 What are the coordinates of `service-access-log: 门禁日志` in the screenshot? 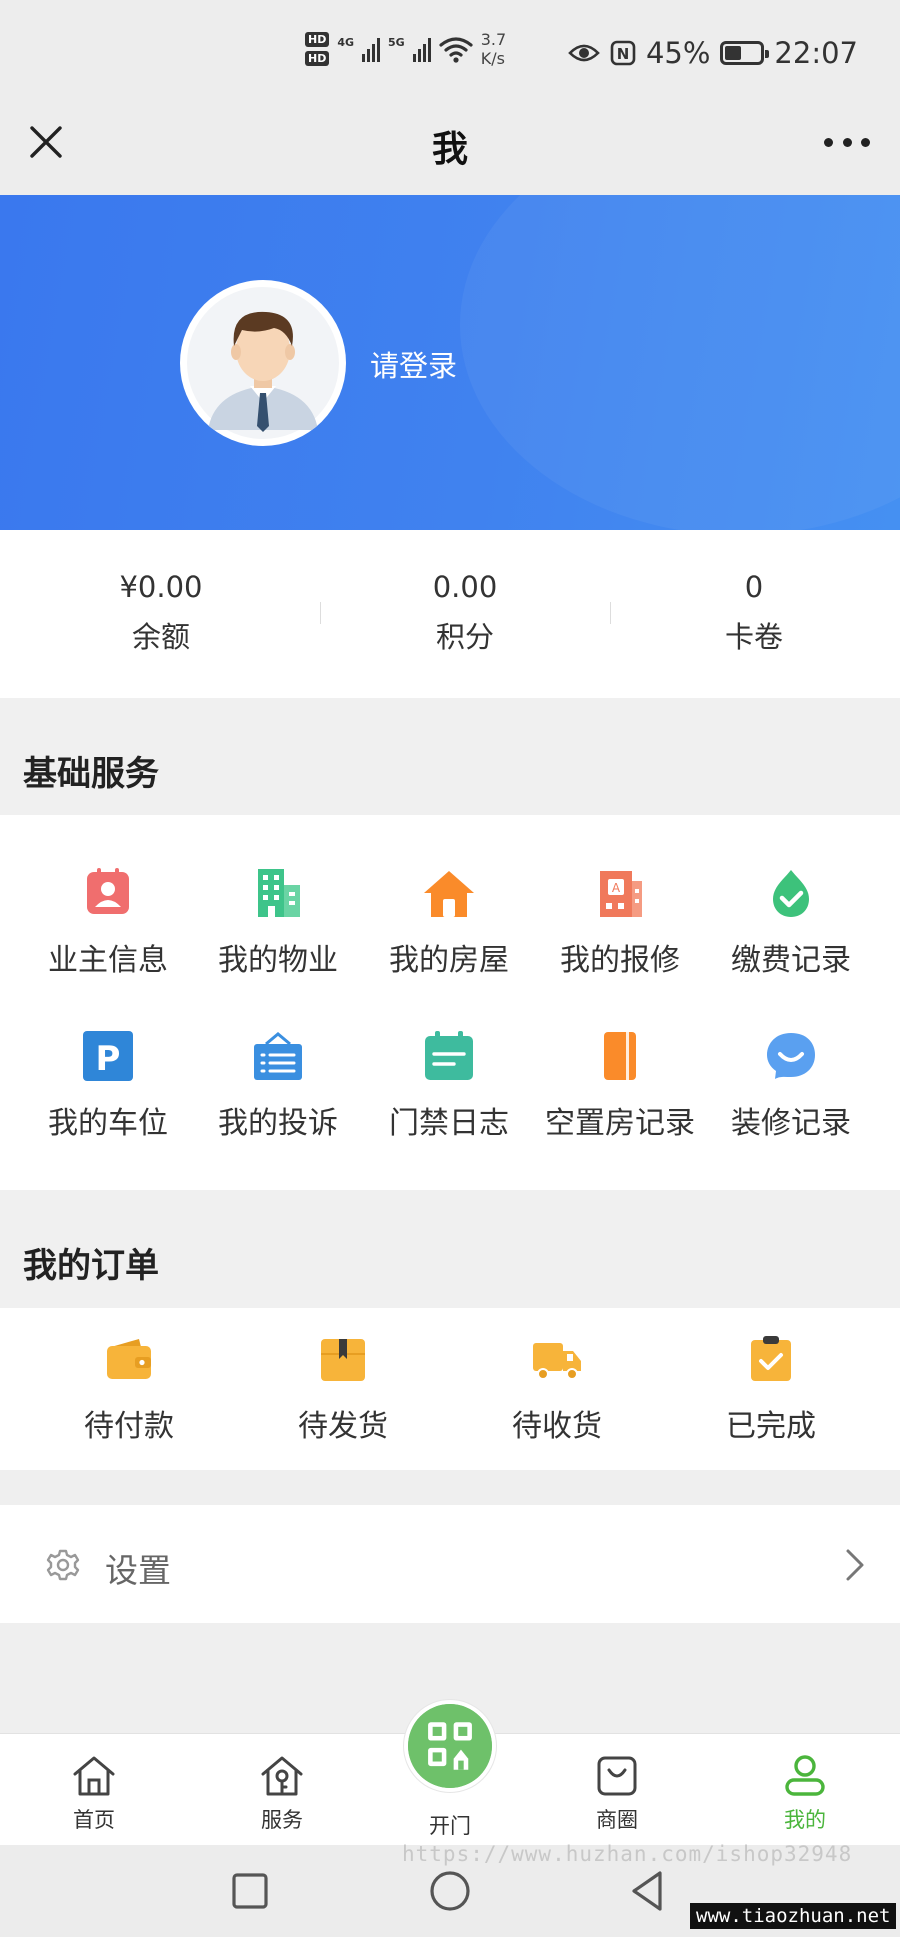 It's located at (449, 1085).